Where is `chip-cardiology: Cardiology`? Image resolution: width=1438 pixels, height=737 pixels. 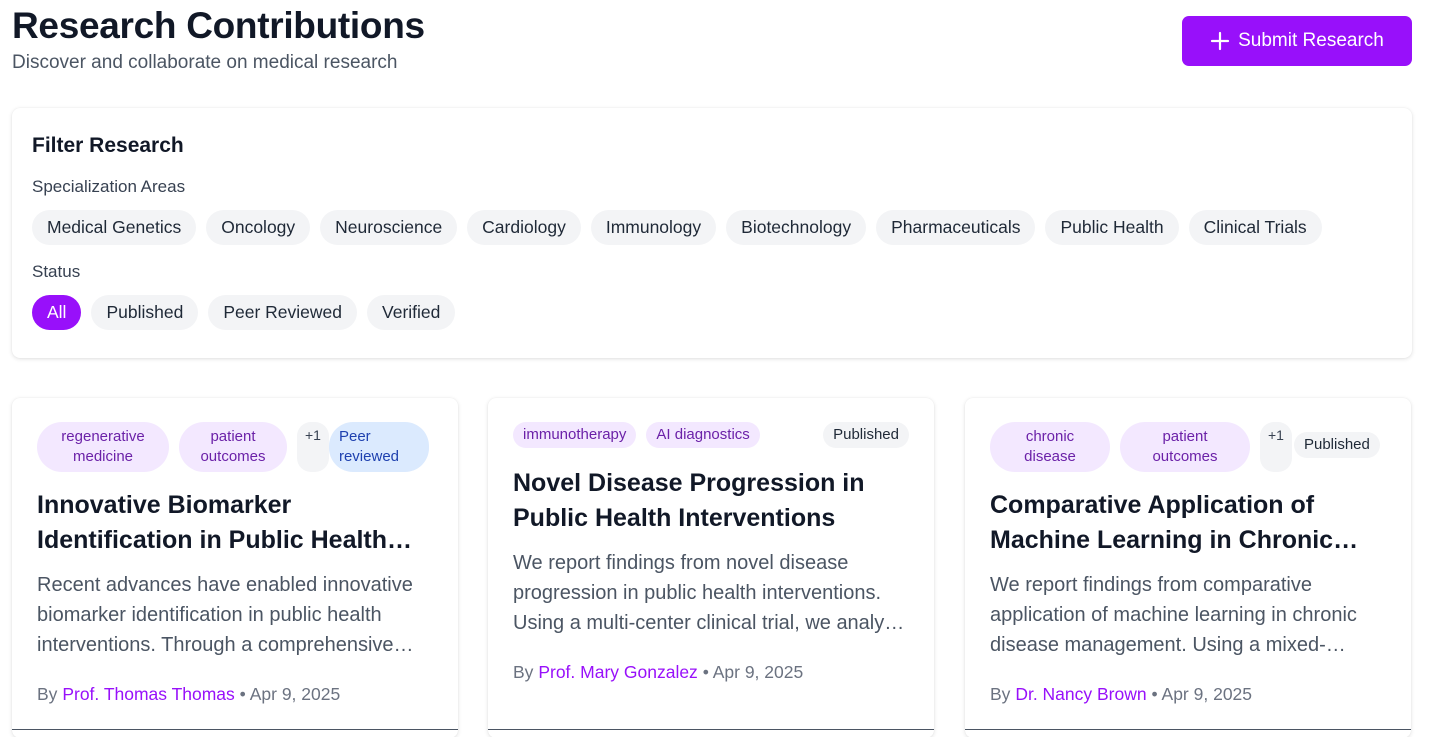 chip-cardiology: Cardiology is located at coordinates (524, 227).